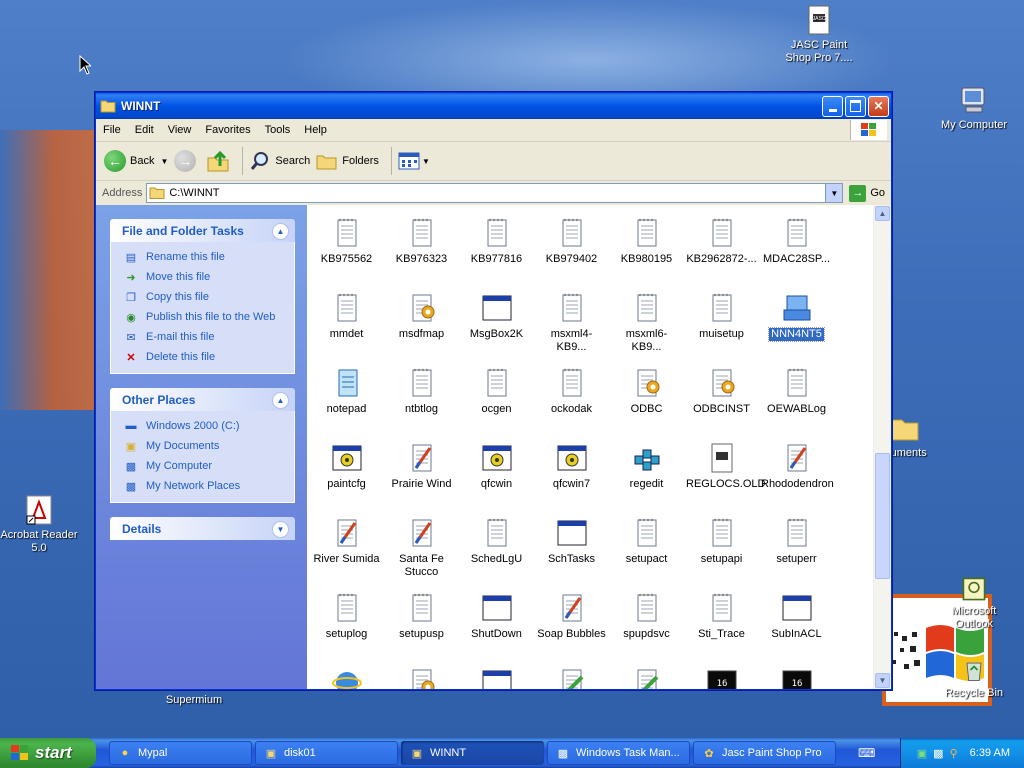 This screenshot has width=1024, height=768. What do you see at coordinates (646, 616) in the screenshot?
I see `file-item: spupdsvc` at bounding box center [646, 616].